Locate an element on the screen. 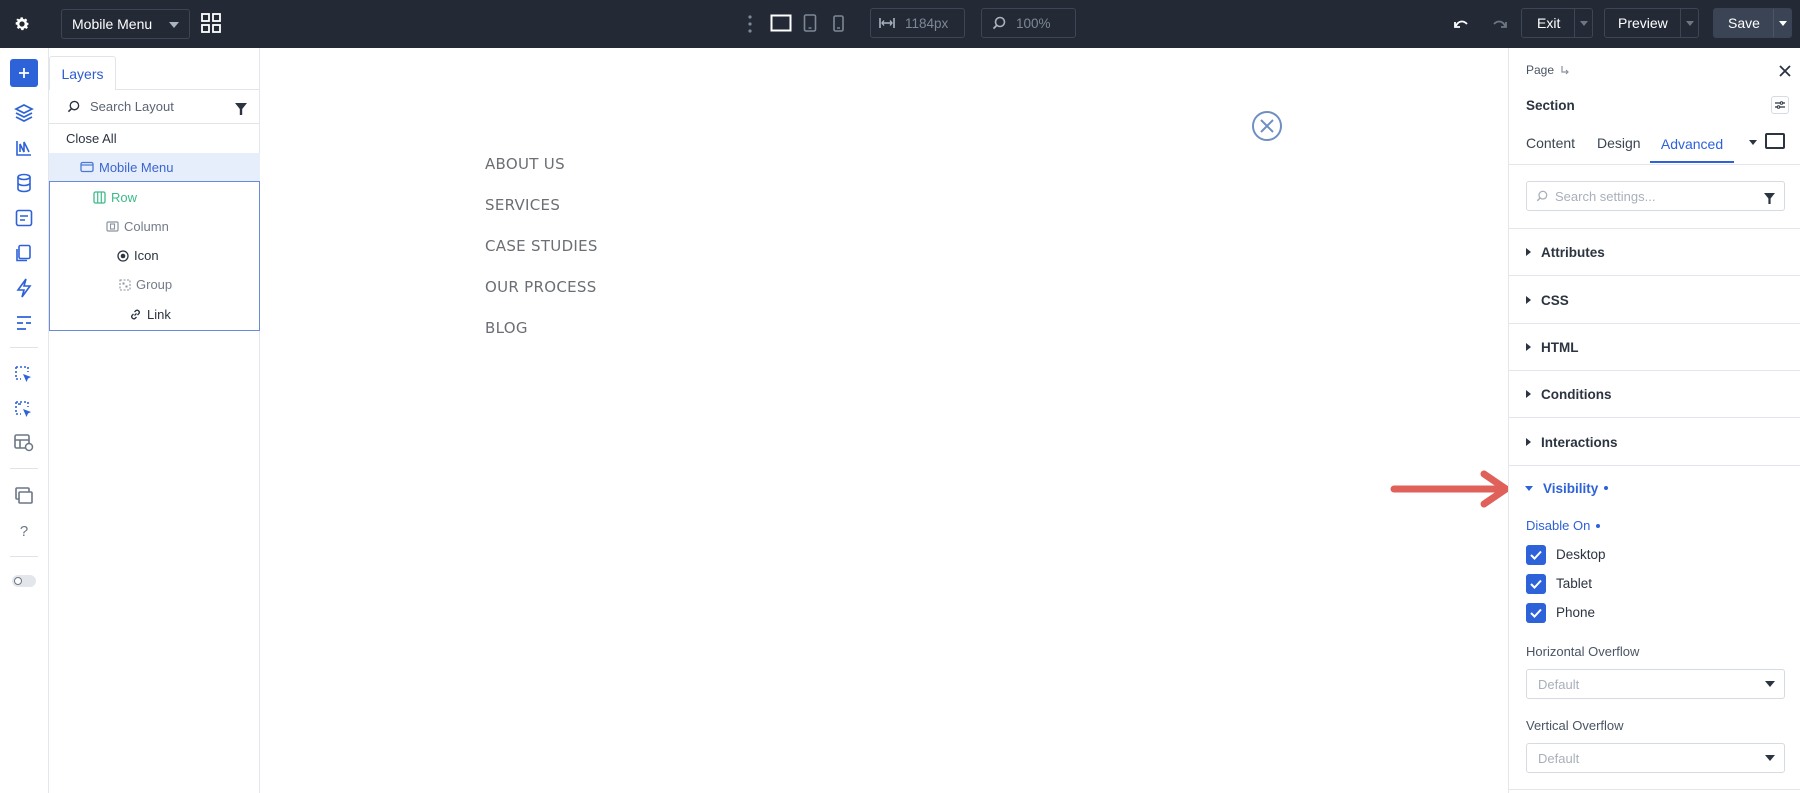 This screenshot has width=1800, height=793. windows-icon is located at coordinates (24, 496).